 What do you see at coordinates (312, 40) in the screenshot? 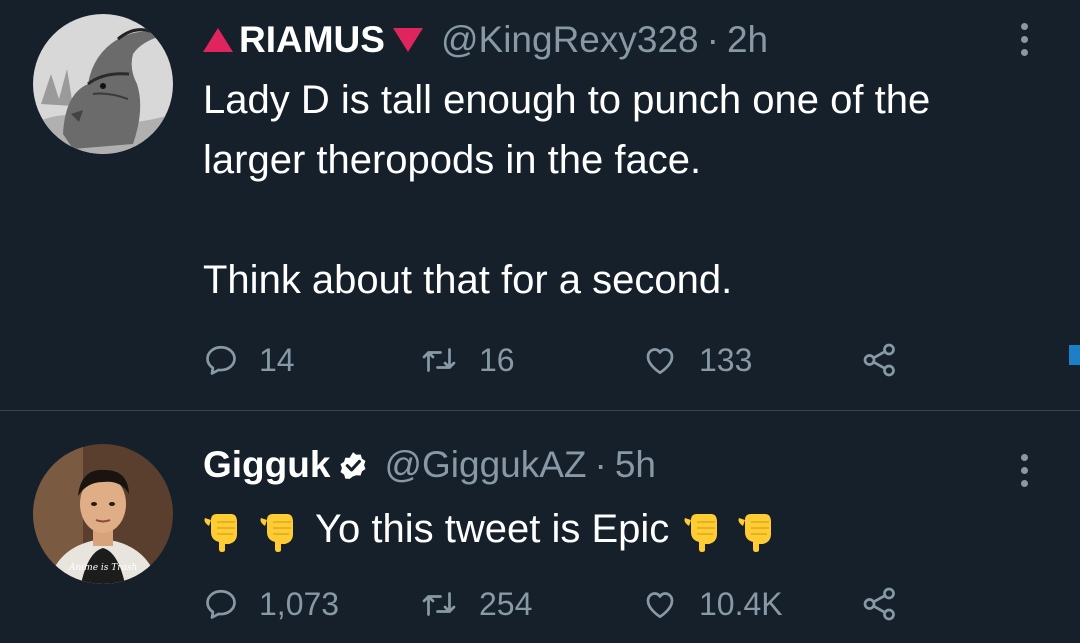
I see `display-name: RIAMUS` at bounding box center [312, 40].